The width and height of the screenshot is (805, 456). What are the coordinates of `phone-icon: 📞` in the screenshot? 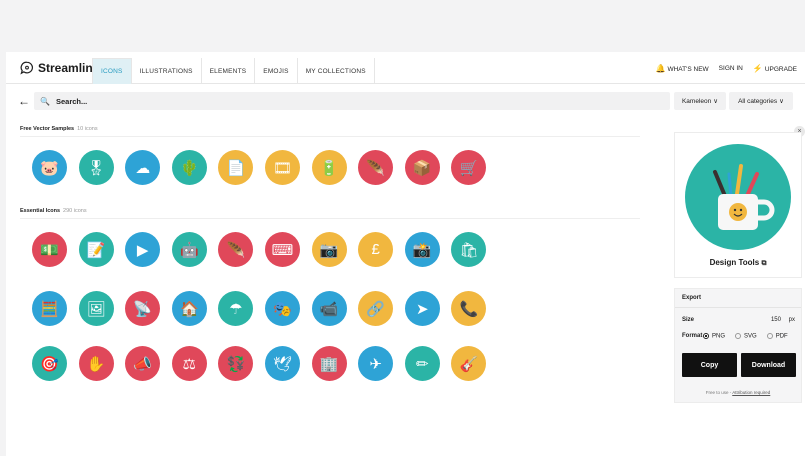 It's located at (469, 308).